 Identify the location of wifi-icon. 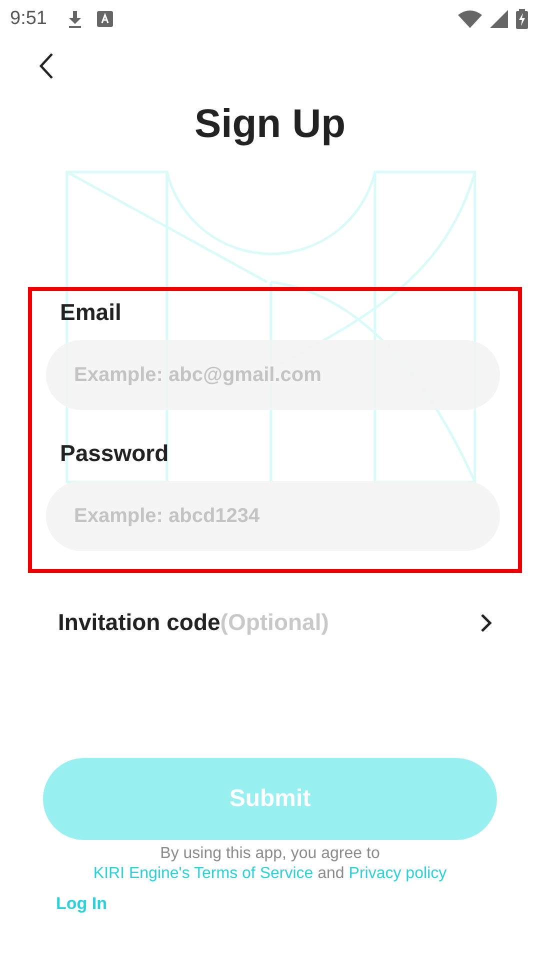
(470, 19).